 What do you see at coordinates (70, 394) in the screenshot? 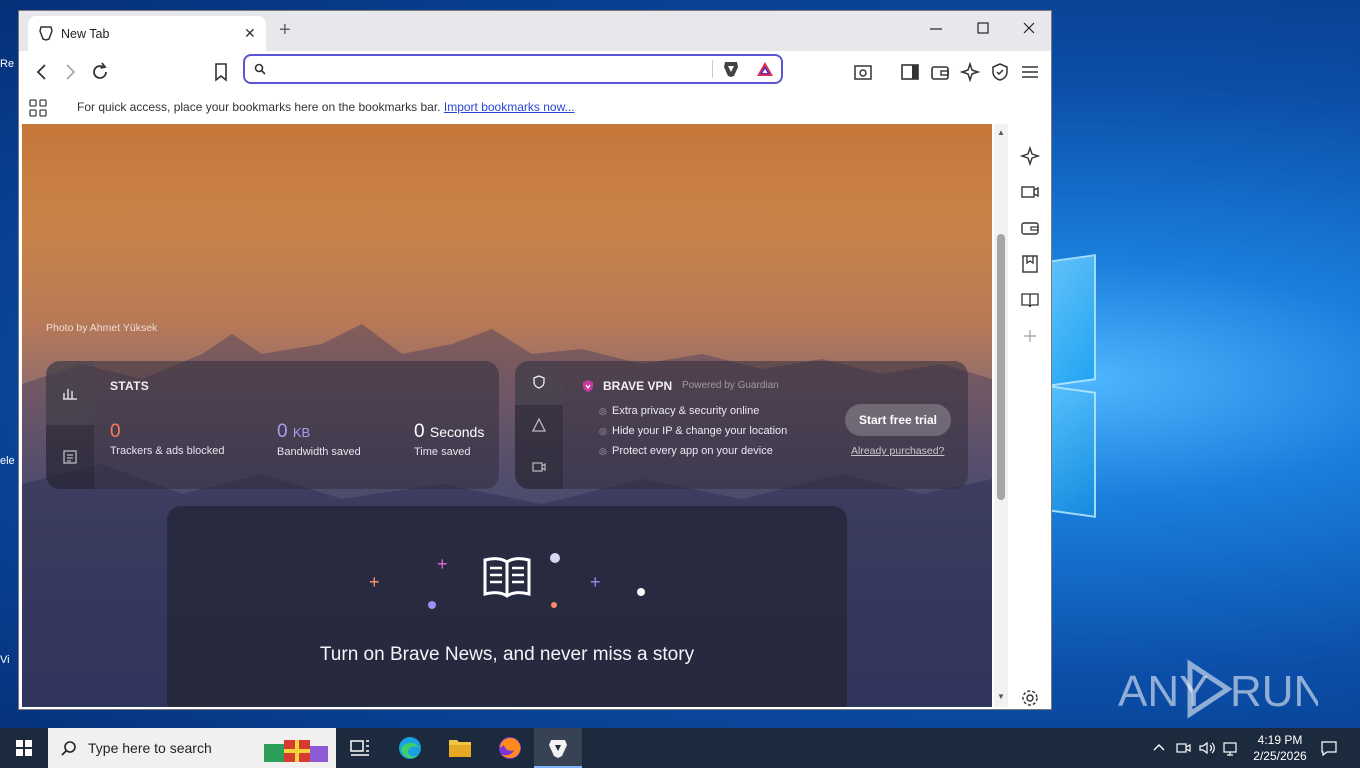
I see `bar-chart-icon` at bounding box center [70, 394].